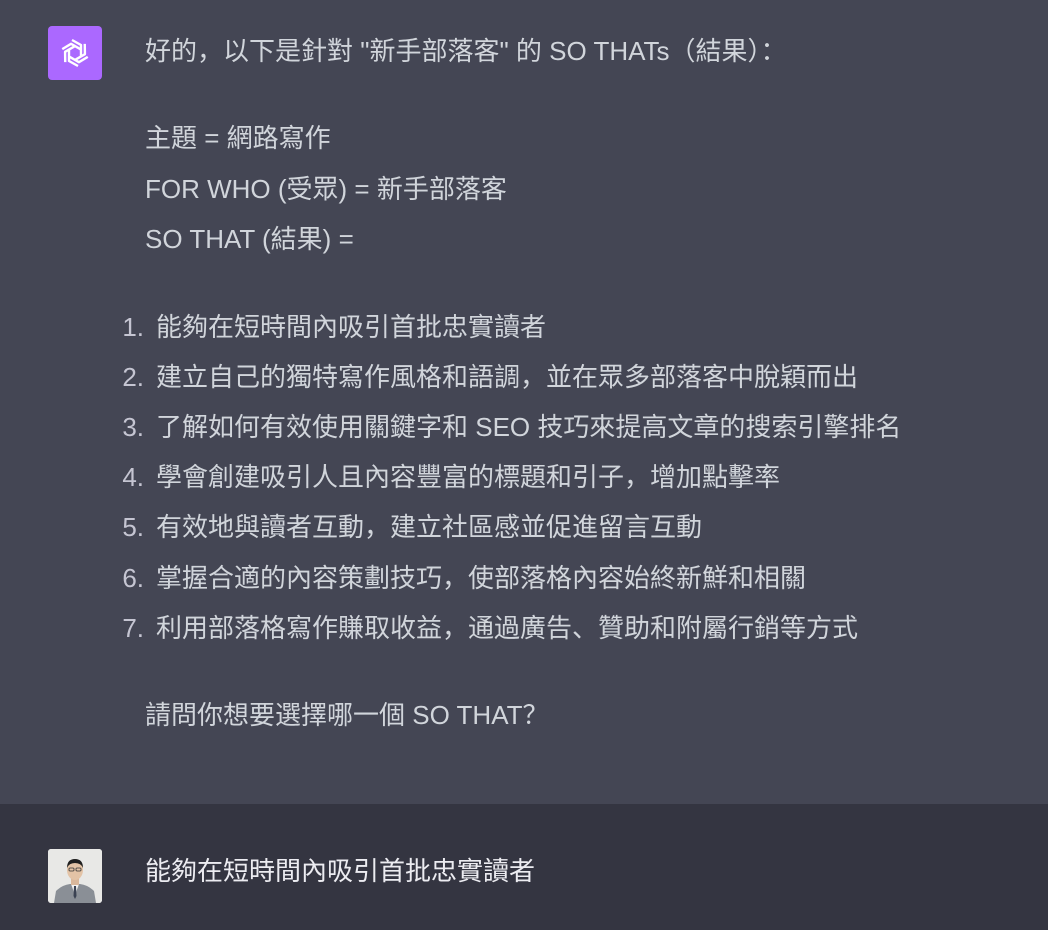 Image resolution: width=1048 pixels, height=930 pixels. What do you see at coordinates (133, 427) in the screenshot?
I see `list-number: 3.` at bounding box center [133, 427].